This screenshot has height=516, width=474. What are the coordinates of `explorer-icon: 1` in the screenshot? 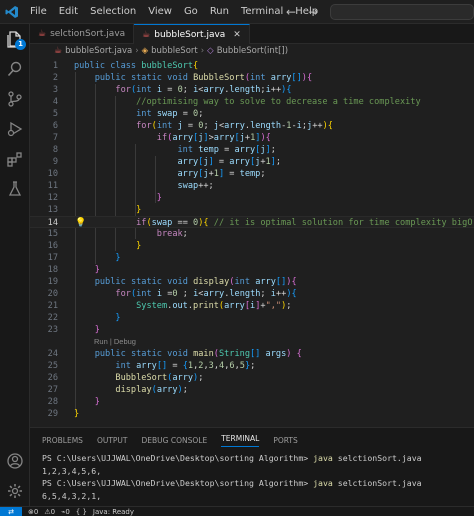 It's located at (15, 39).